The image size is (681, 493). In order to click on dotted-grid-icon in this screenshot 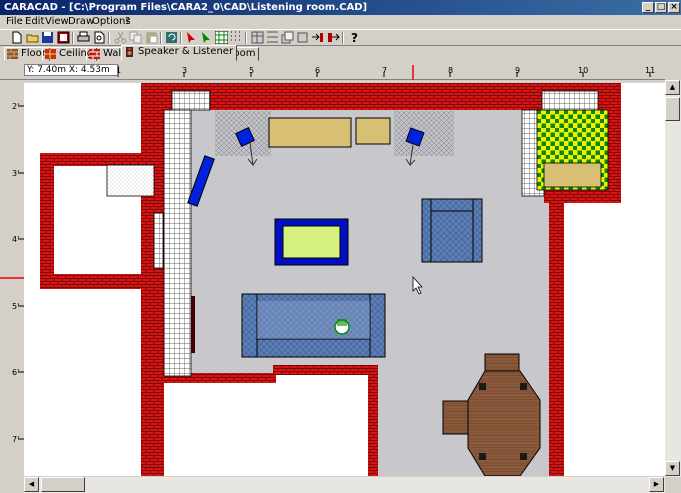, I will do `click(236, 37)`.